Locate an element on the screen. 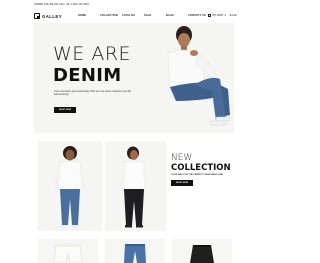 This screenshot has width=320, height=263. announcement-text: ORDER ONLINE OR CALL US: 1-800-123-4567 is located at coordinates (62, 4).